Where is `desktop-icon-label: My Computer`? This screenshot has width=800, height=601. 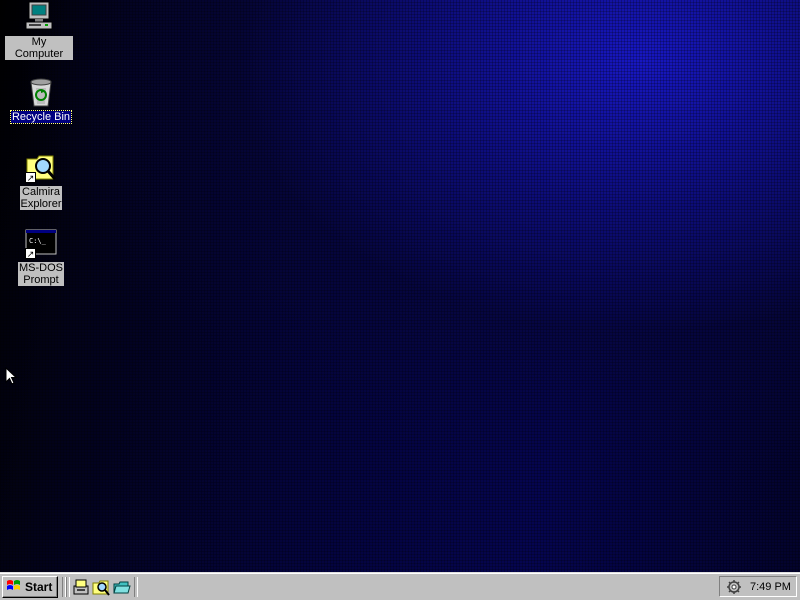
desktop-icon-label: My Computer is located at coordinates (39, 48).